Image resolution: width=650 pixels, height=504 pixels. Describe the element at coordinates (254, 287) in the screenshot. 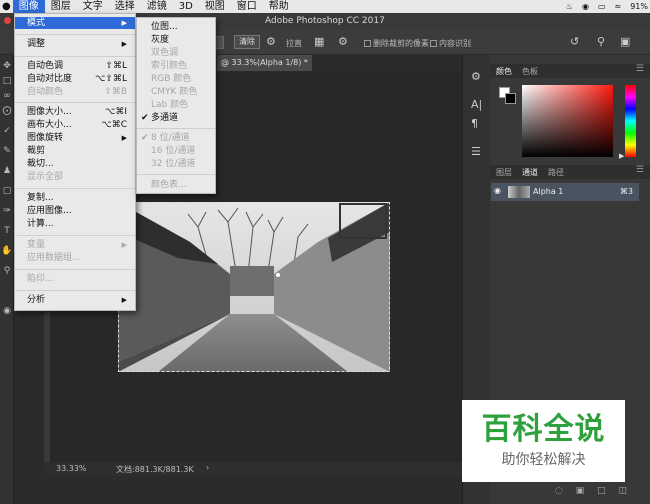

I see `alley-photo` at that location.